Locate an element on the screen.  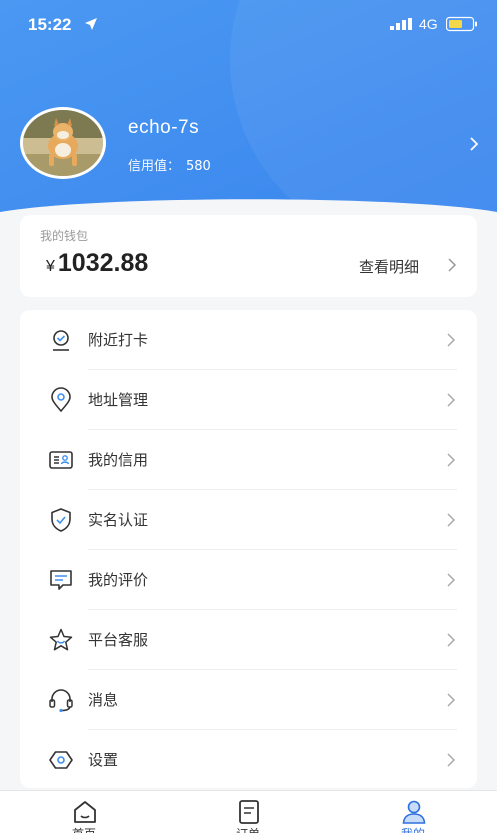
home-icon is located at coordinates (85, 812).